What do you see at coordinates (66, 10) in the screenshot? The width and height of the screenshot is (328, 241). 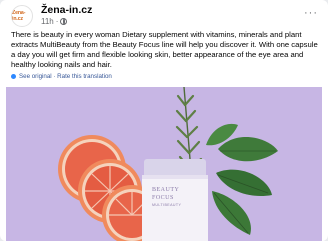 I see `page-name: Žena-in.cz` at bounding box center [66, 10].